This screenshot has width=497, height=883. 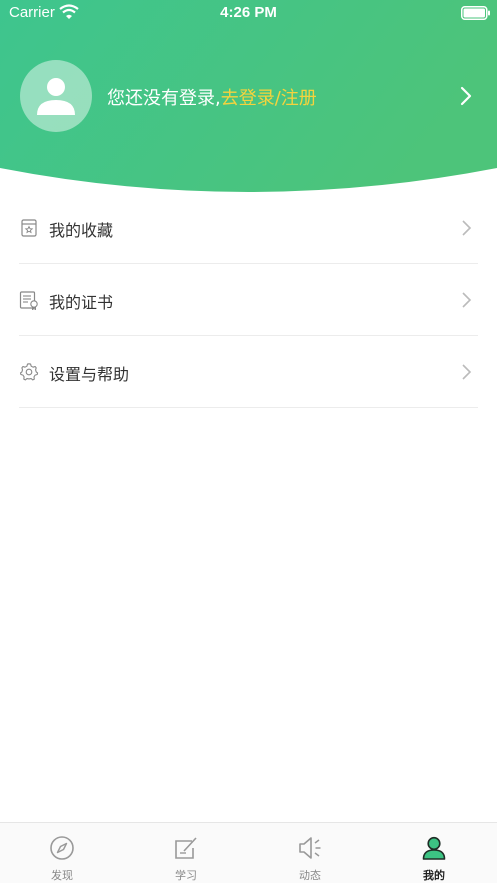 I want to click on tab-label: 动态, so click(x=310, y=875).